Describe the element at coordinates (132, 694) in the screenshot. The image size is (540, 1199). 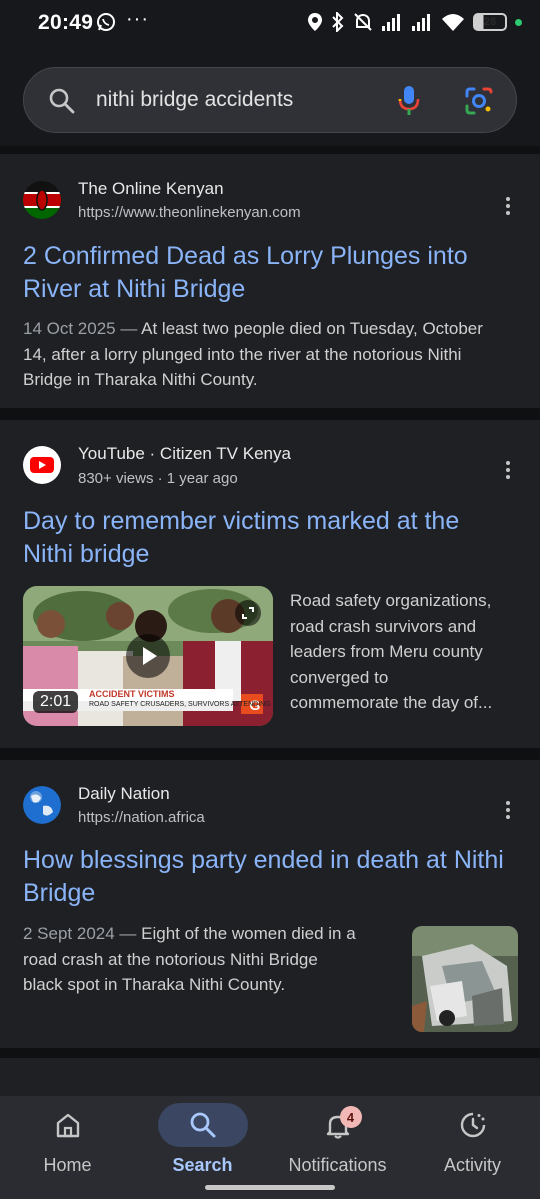
I see `video-ticker-top: ACCIDENT VICTIMS` at that location.